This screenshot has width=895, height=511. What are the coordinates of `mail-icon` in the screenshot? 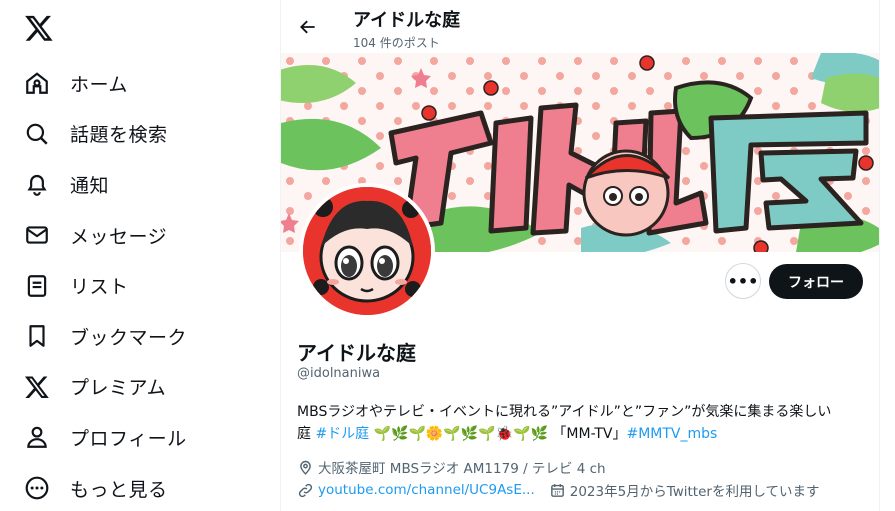 It's located at (37, 235).